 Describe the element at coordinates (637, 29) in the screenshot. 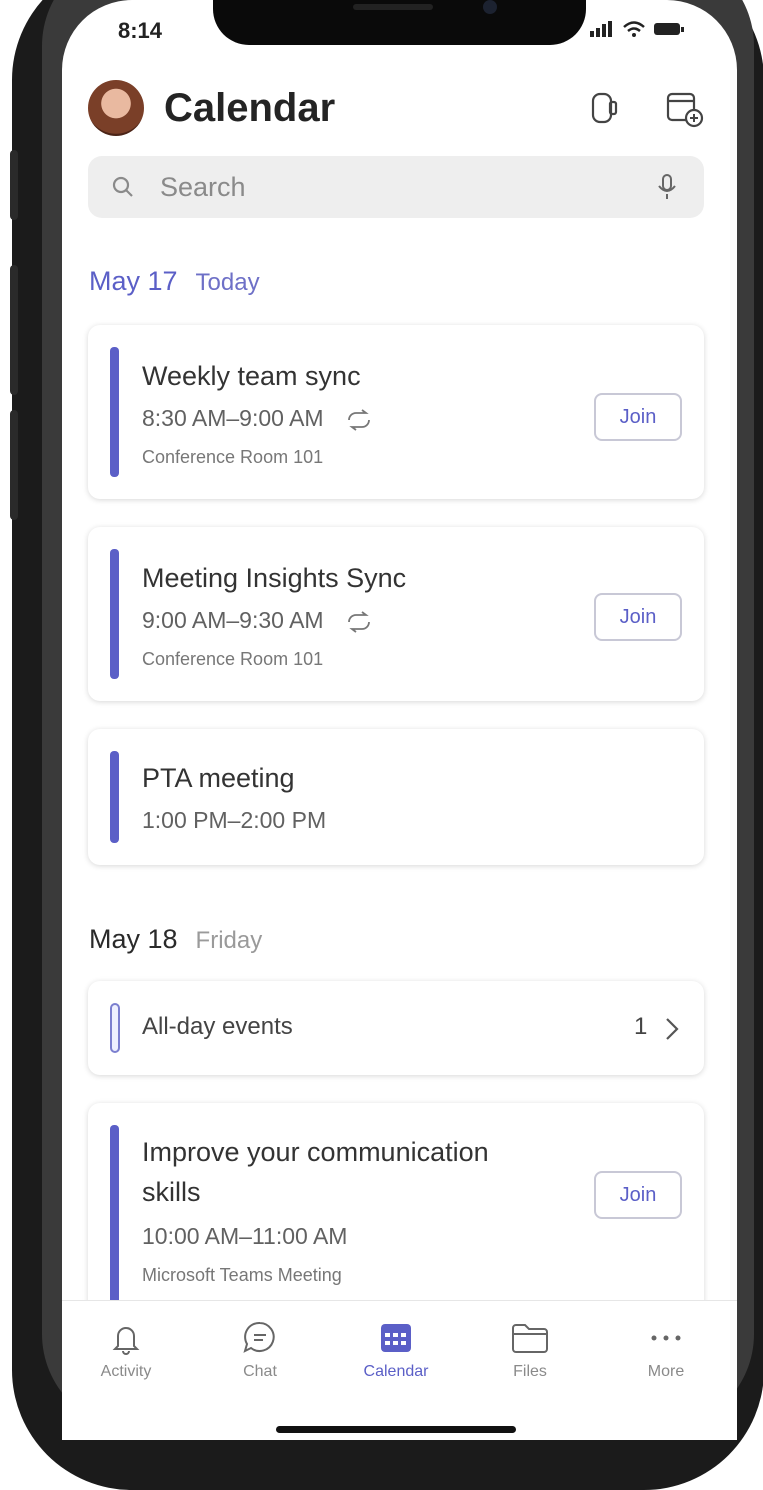

I see `signal-wifi-battery-icon` at that location.